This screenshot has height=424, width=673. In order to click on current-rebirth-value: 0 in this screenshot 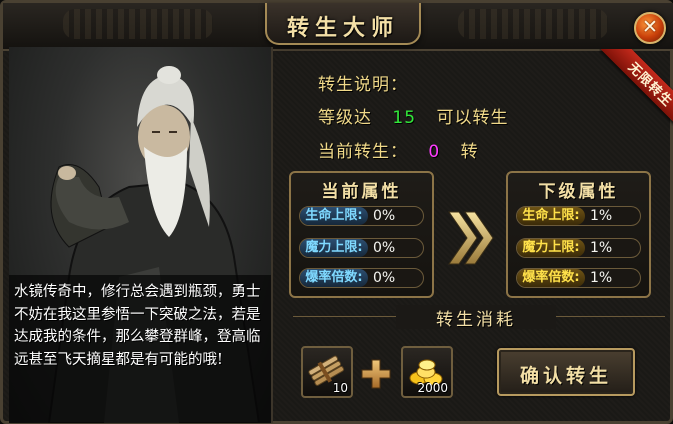, I will do `click(434, 152)`.